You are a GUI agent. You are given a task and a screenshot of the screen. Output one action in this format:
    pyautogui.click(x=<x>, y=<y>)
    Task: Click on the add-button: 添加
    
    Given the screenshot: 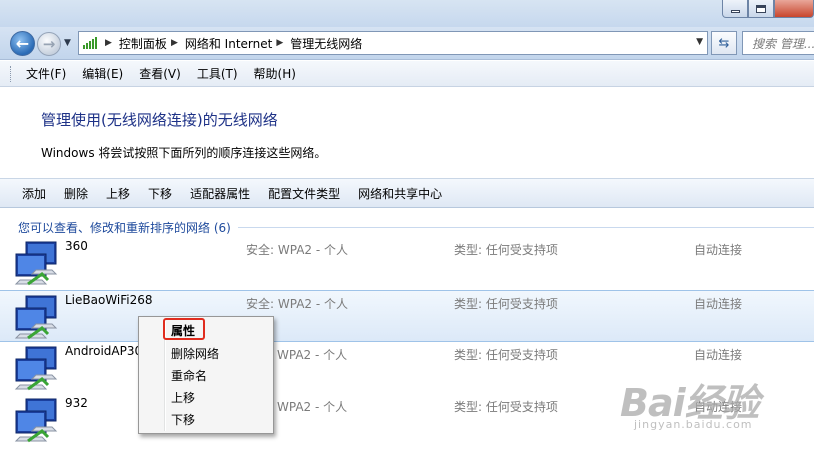 What is the action you would take?
    pyautogui.click(x=34, y=193)
    